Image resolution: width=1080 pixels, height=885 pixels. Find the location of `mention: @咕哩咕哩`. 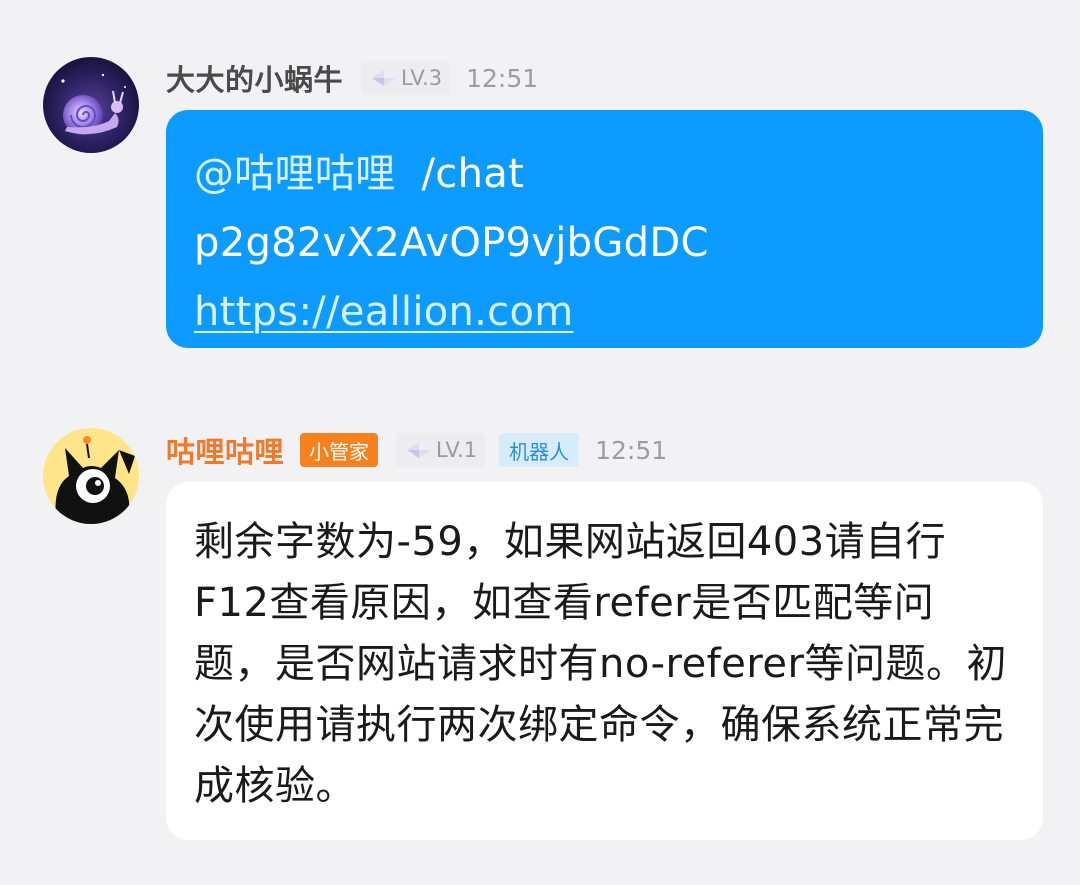

mention: @咕哩咕哩 is located at coordinates (295, 174).